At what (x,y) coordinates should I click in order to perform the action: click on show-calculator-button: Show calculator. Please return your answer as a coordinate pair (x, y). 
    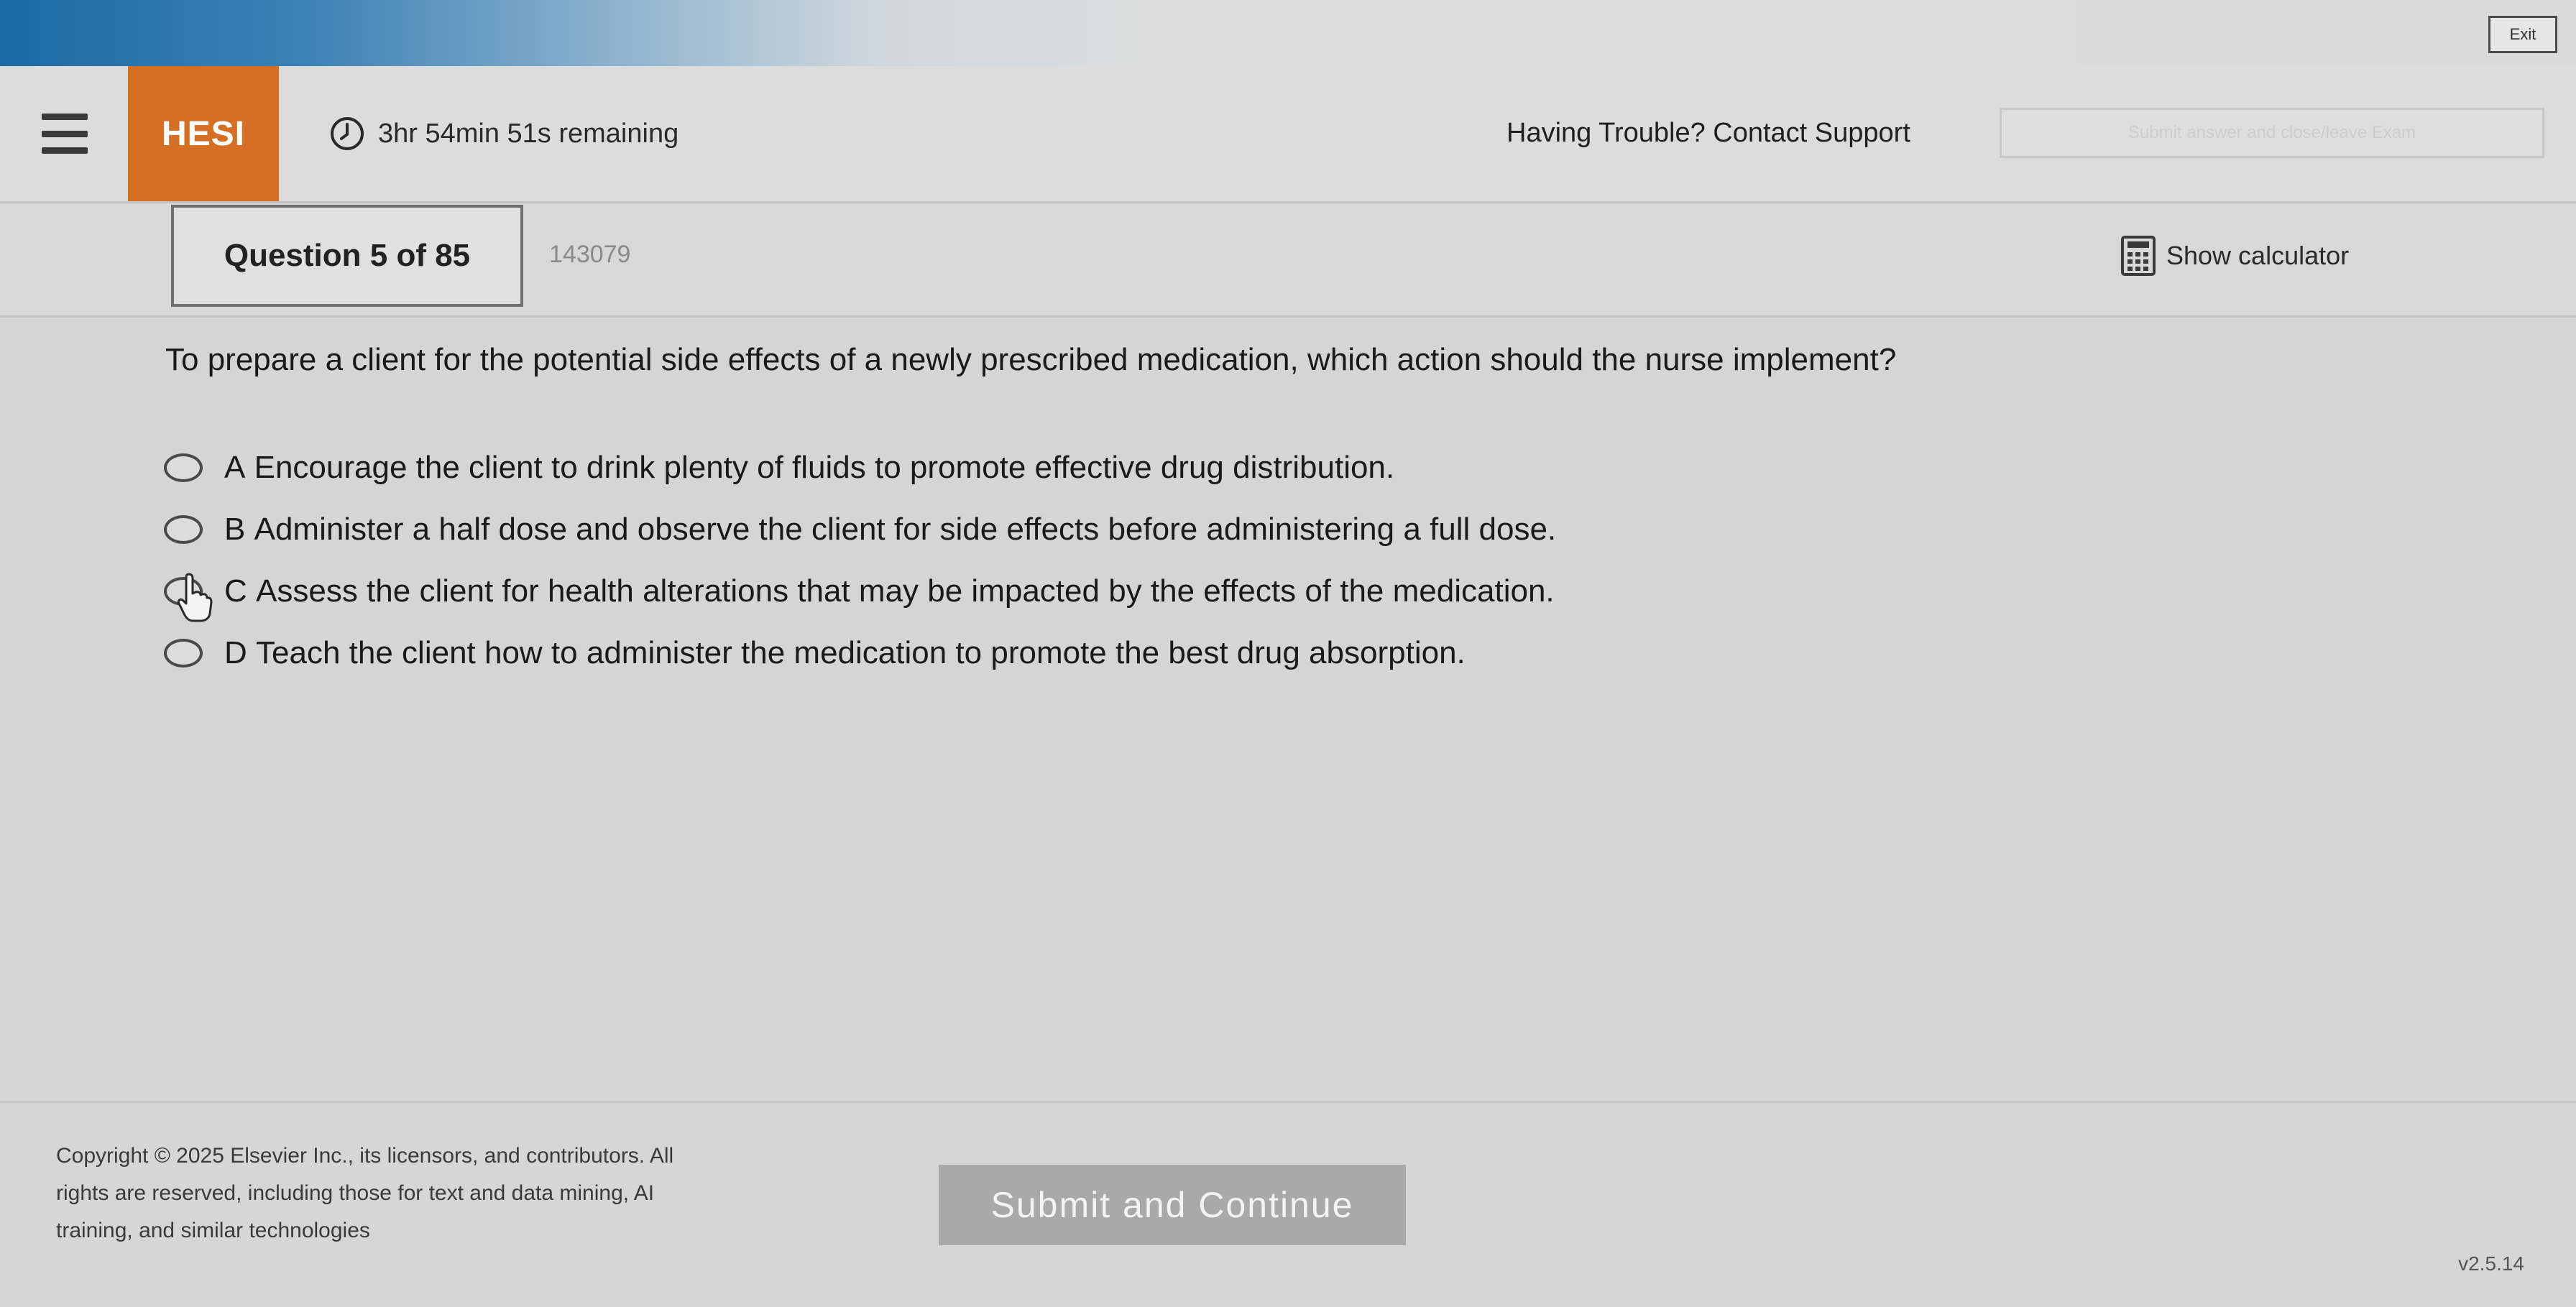
    Looking at the image, I should click on (2234, 256).